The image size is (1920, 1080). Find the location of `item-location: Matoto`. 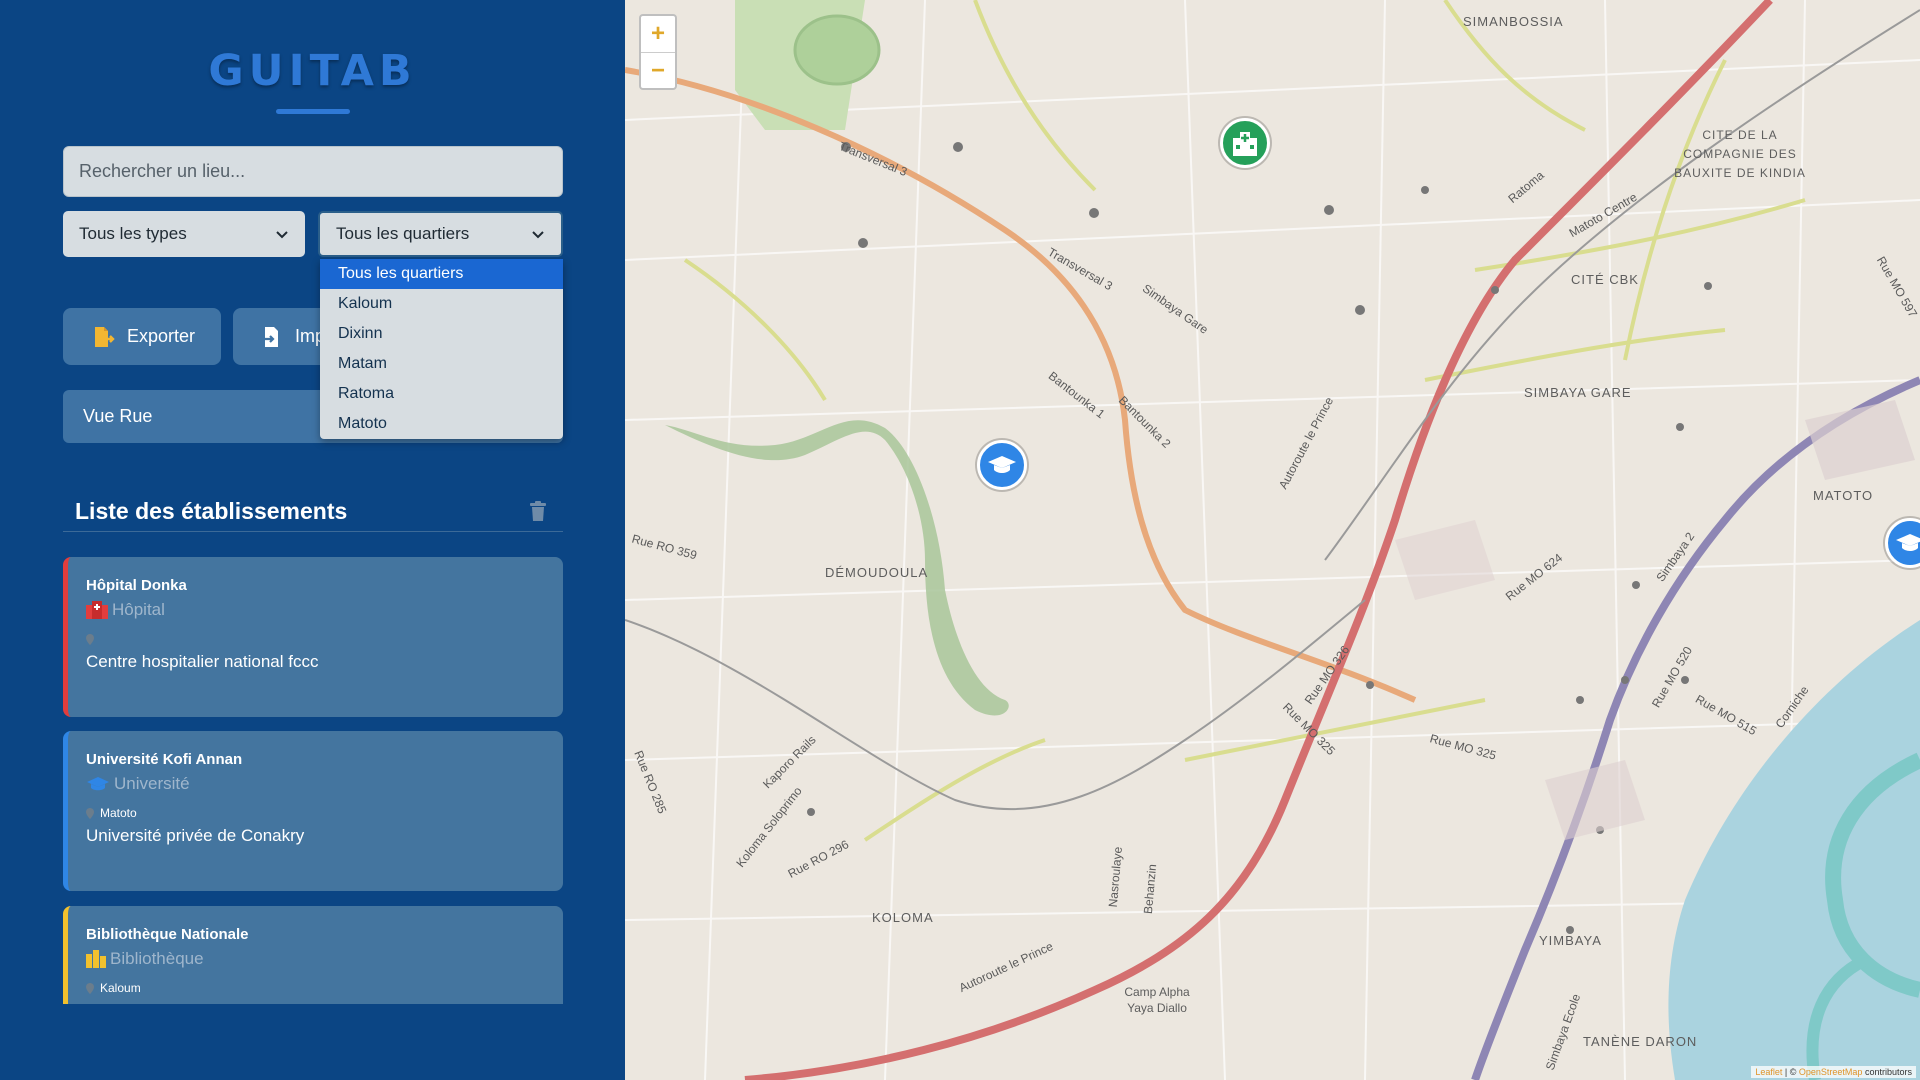

item-location: Matoto is located at coordinates (324, 813).